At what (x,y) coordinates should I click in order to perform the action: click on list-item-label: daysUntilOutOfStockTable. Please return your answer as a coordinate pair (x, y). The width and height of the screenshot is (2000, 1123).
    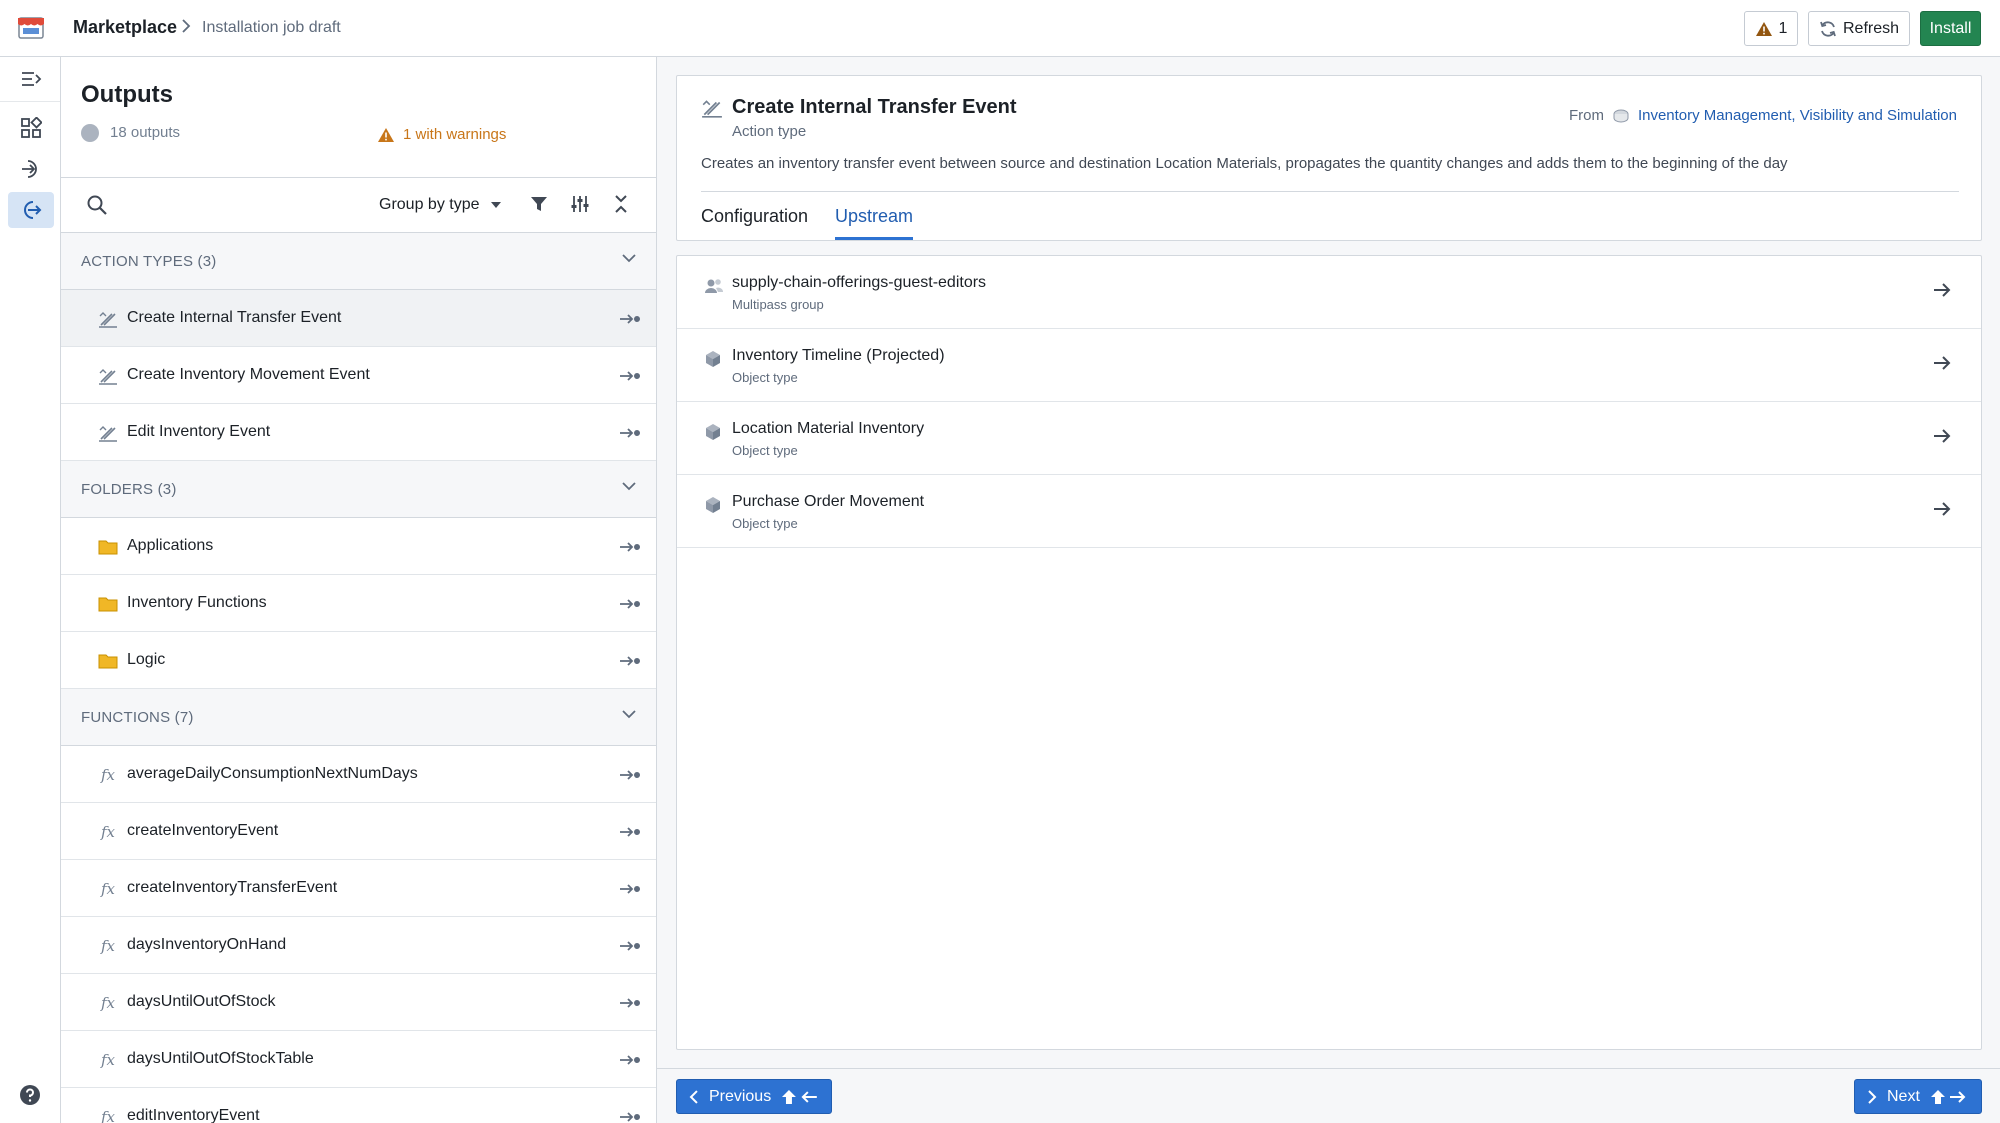
    Looking at the image, I should click on (220, 1058).